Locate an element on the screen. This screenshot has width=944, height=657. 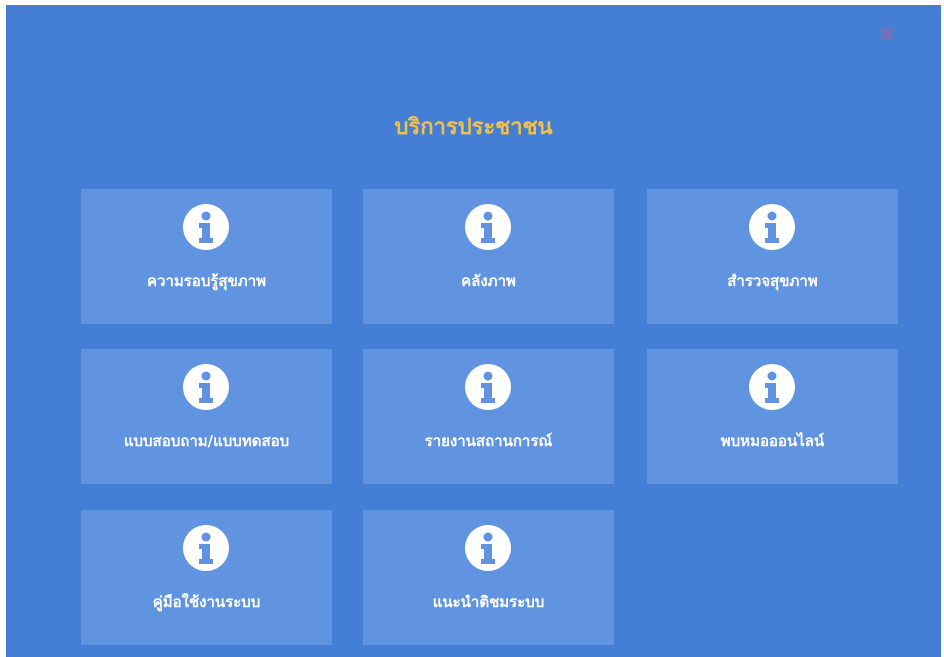
tile-label: รายงานสถานการณ์ is located at coordinates (488, 441).